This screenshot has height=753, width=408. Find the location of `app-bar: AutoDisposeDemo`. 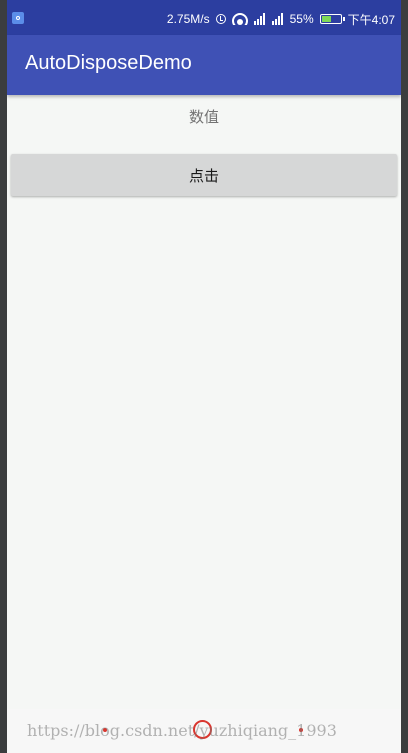

app-bar: AutoDisposeDemo is located at coordinates (204, 65).